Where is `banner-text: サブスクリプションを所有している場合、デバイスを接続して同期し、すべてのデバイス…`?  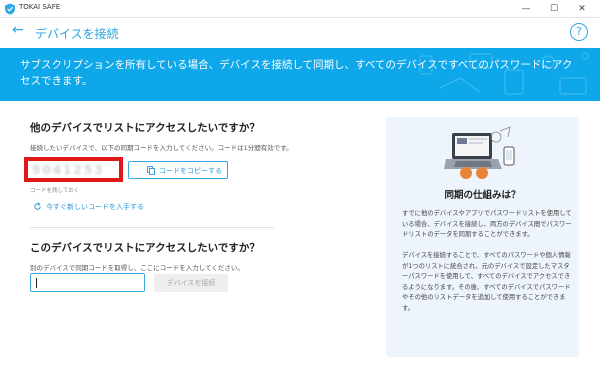 banner-text: サブスクリプションを所有している場合、デバイスを接続して同期し、すべてのデバイス… is located at coordinates (296, 73).